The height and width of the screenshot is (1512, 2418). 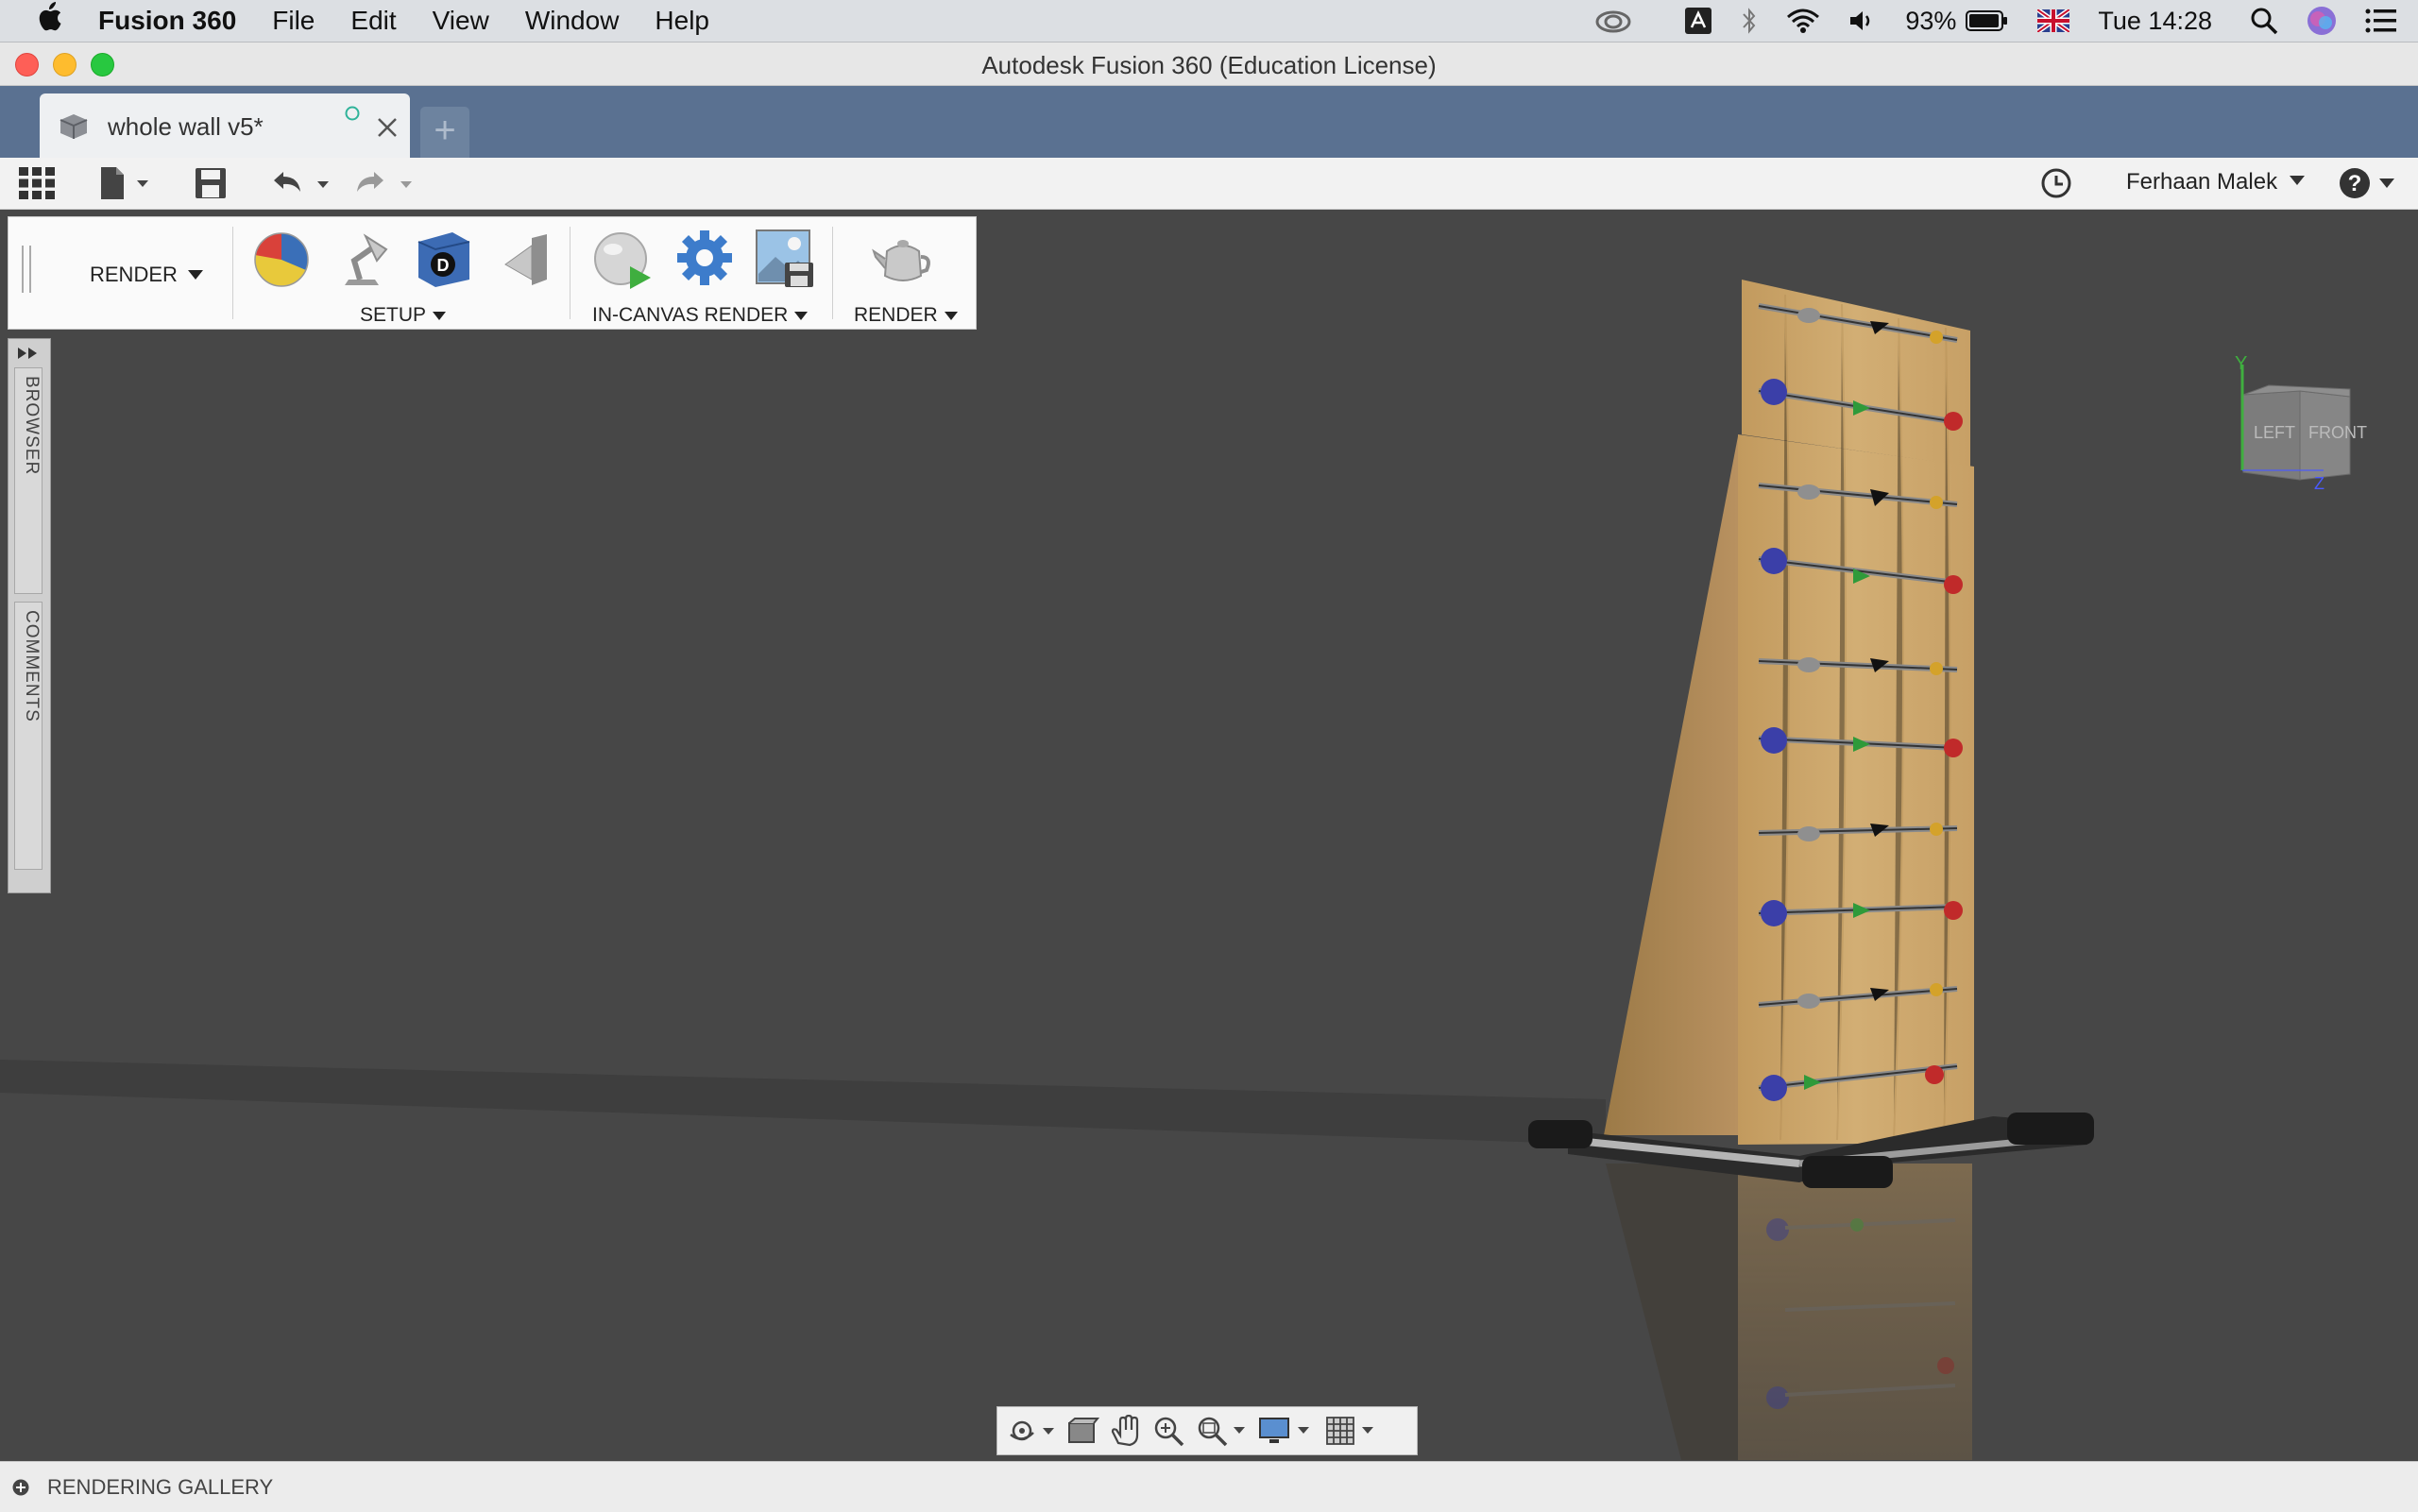 What do you see at coordinates (1789, 1312) in the screenshot?
I see `wall-reflection` at bounding box center [1789, 1312].